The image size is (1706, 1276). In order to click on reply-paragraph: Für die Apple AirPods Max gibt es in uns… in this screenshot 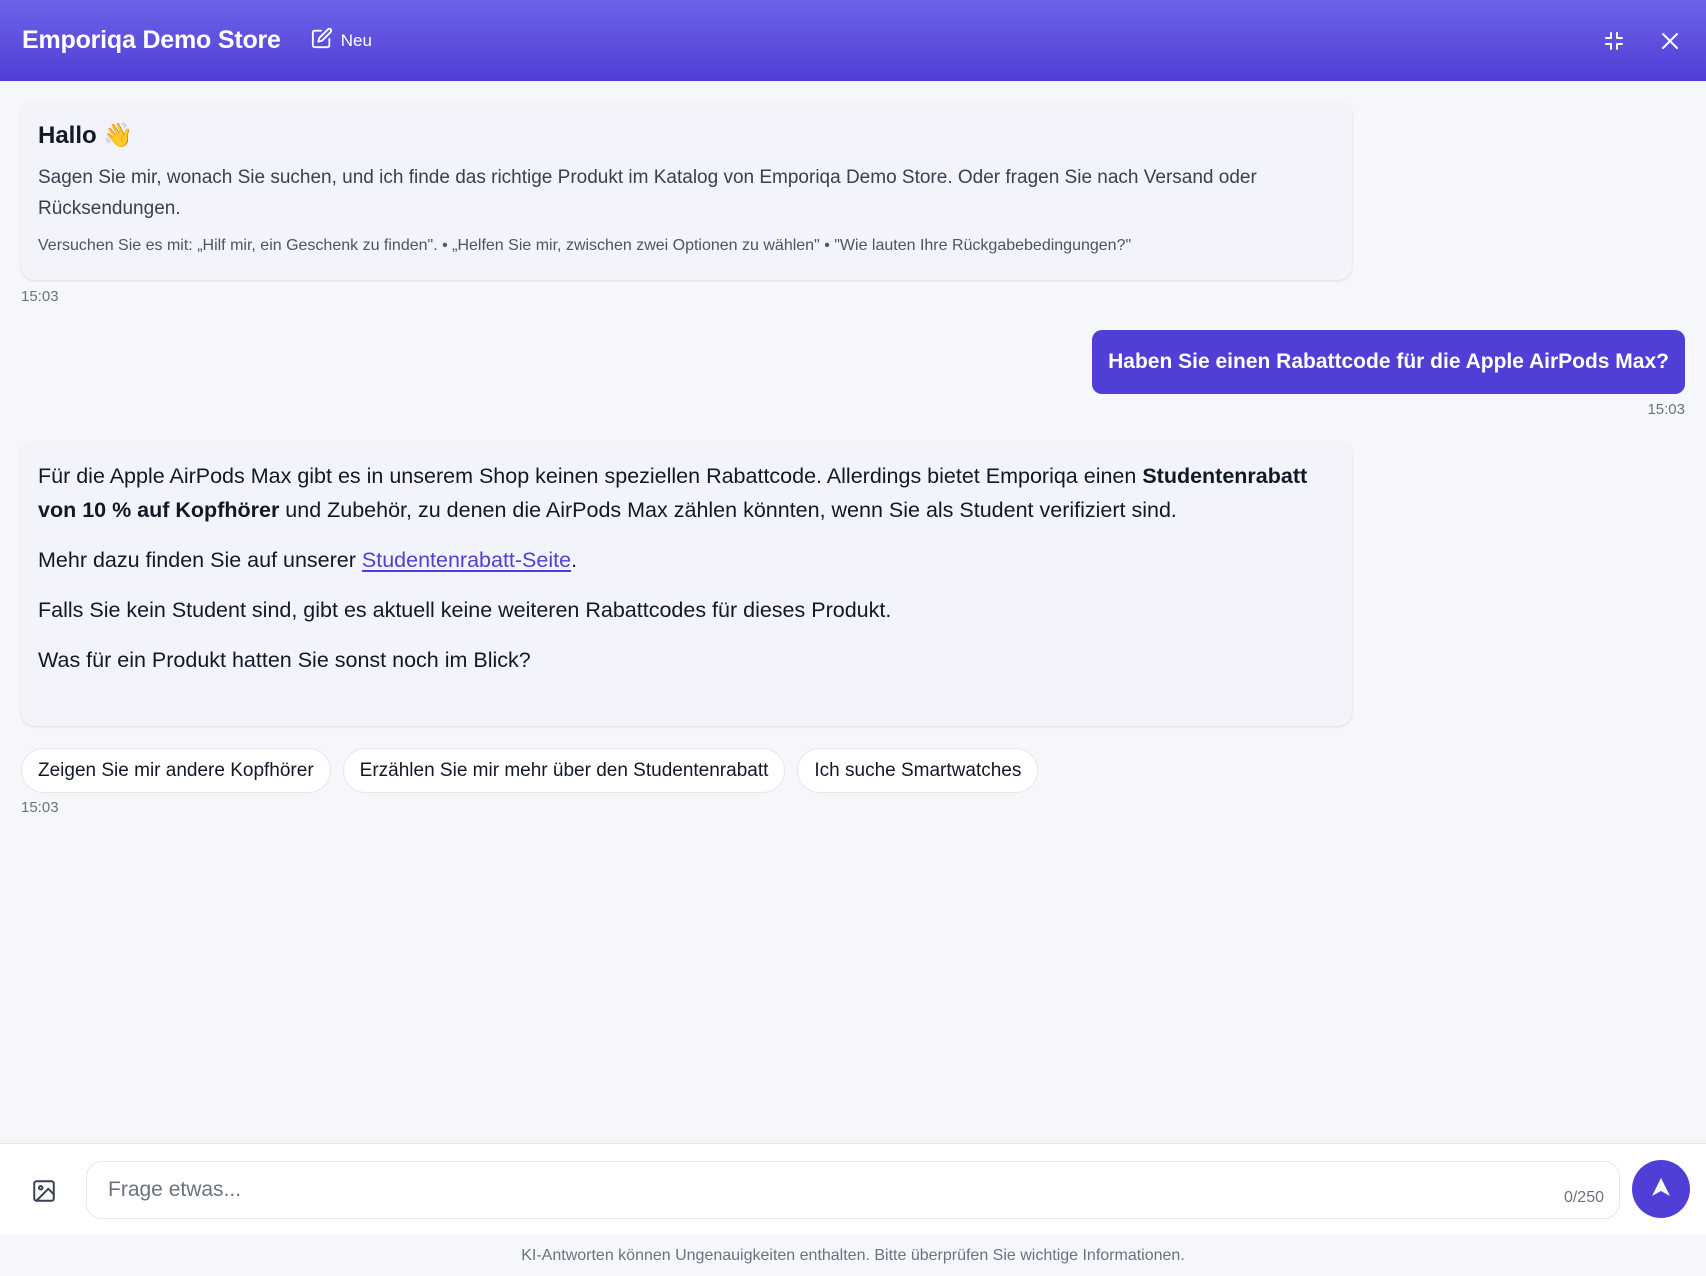, I will do `click(673, 493)`.